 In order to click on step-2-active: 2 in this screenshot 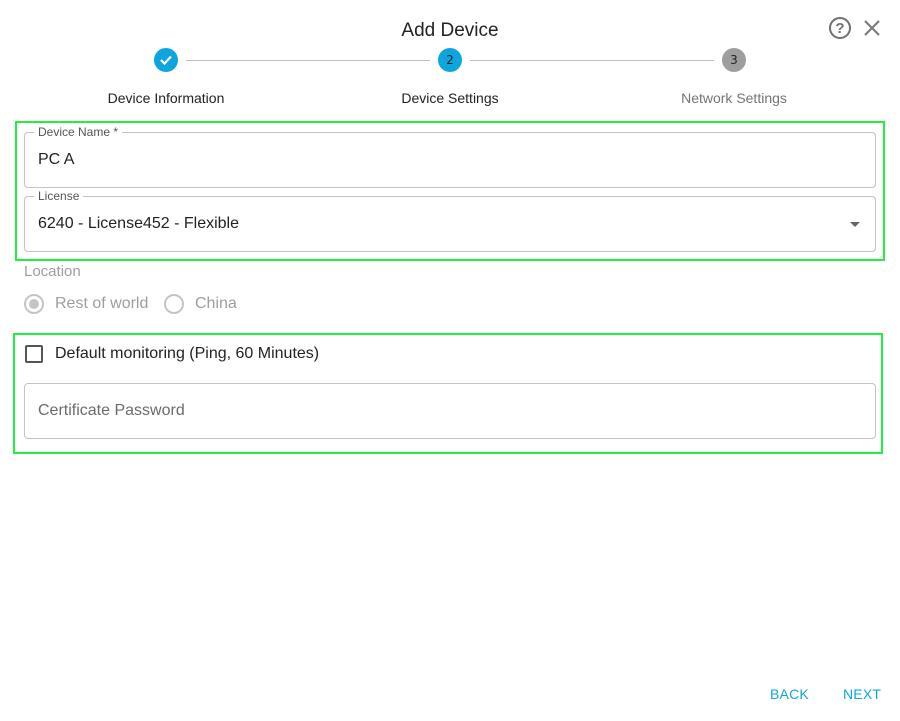, I will do `click(450, 60)`.